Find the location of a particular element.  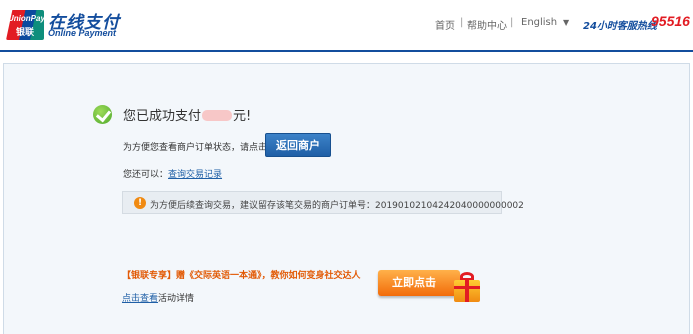

logo-subtitle: Online Payment is located at coordinates (82, 33).